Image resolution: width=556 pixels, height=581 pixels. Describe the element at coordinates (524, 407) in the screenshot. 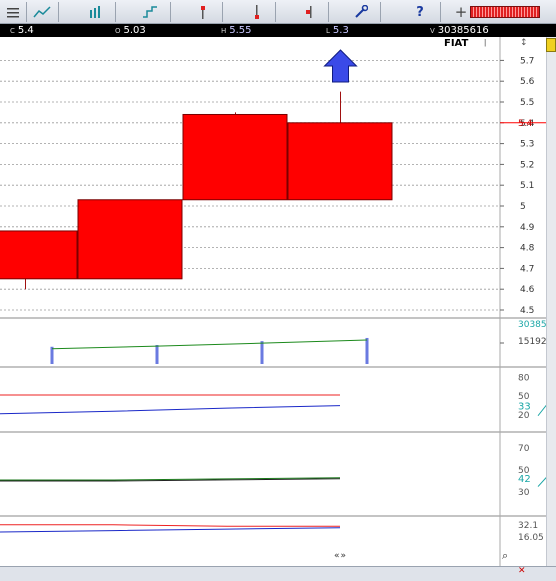

I see `osc1-current-label: 33` at that location.